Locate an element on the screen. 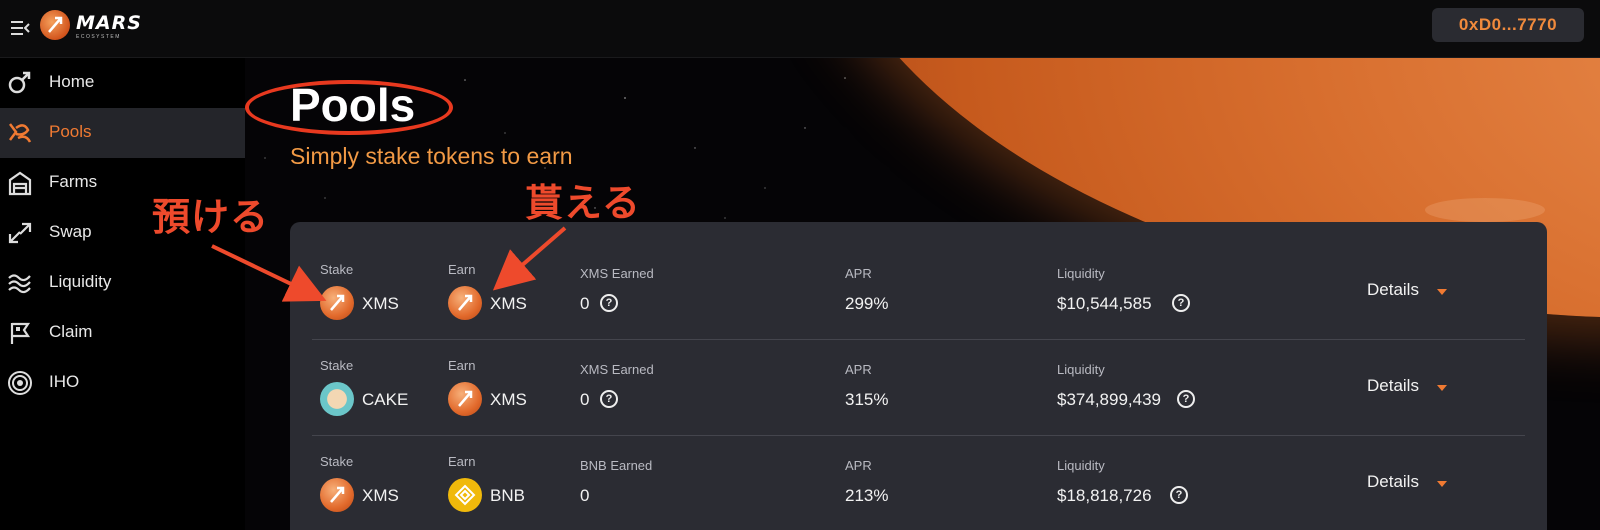 Image resolution: width=1600 pixels, height=530 pixels. sidebar-item-label: Pools is located at coordinates (70, 131).